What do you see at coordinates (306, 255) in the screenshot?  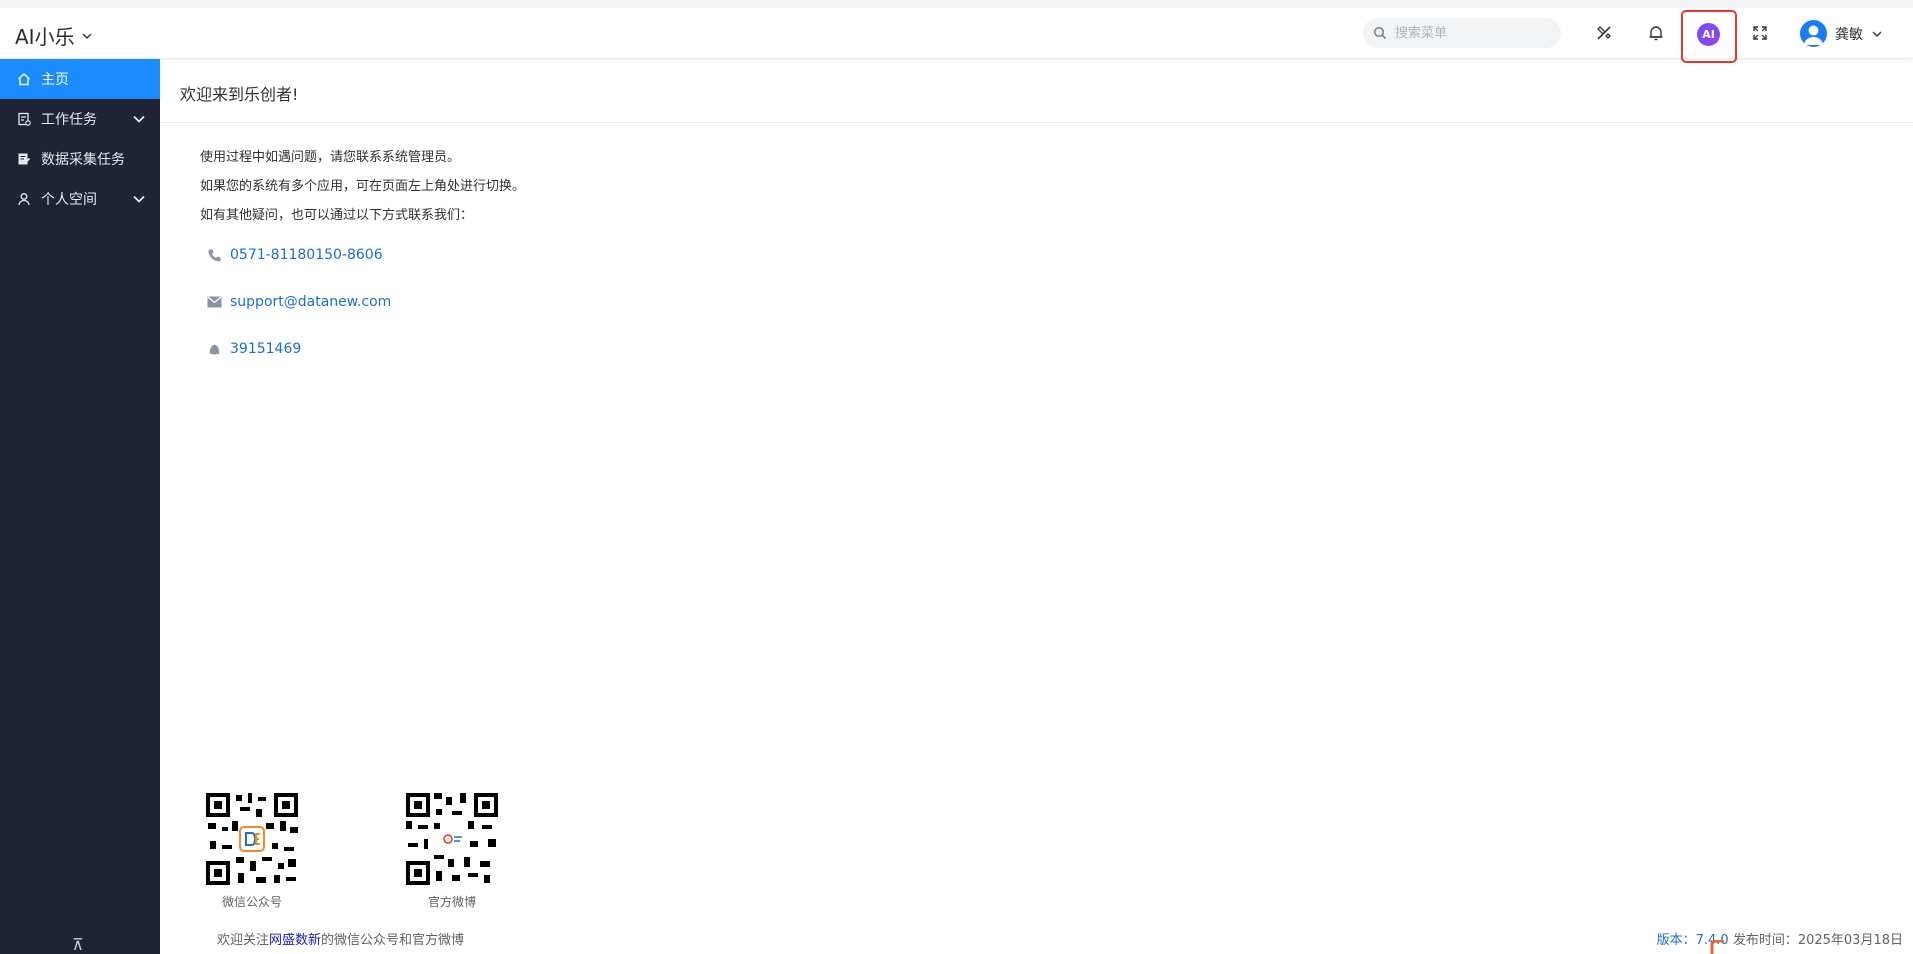 I see `contact-text: 0571-81180150-8606` at bounding box center [306, 255].